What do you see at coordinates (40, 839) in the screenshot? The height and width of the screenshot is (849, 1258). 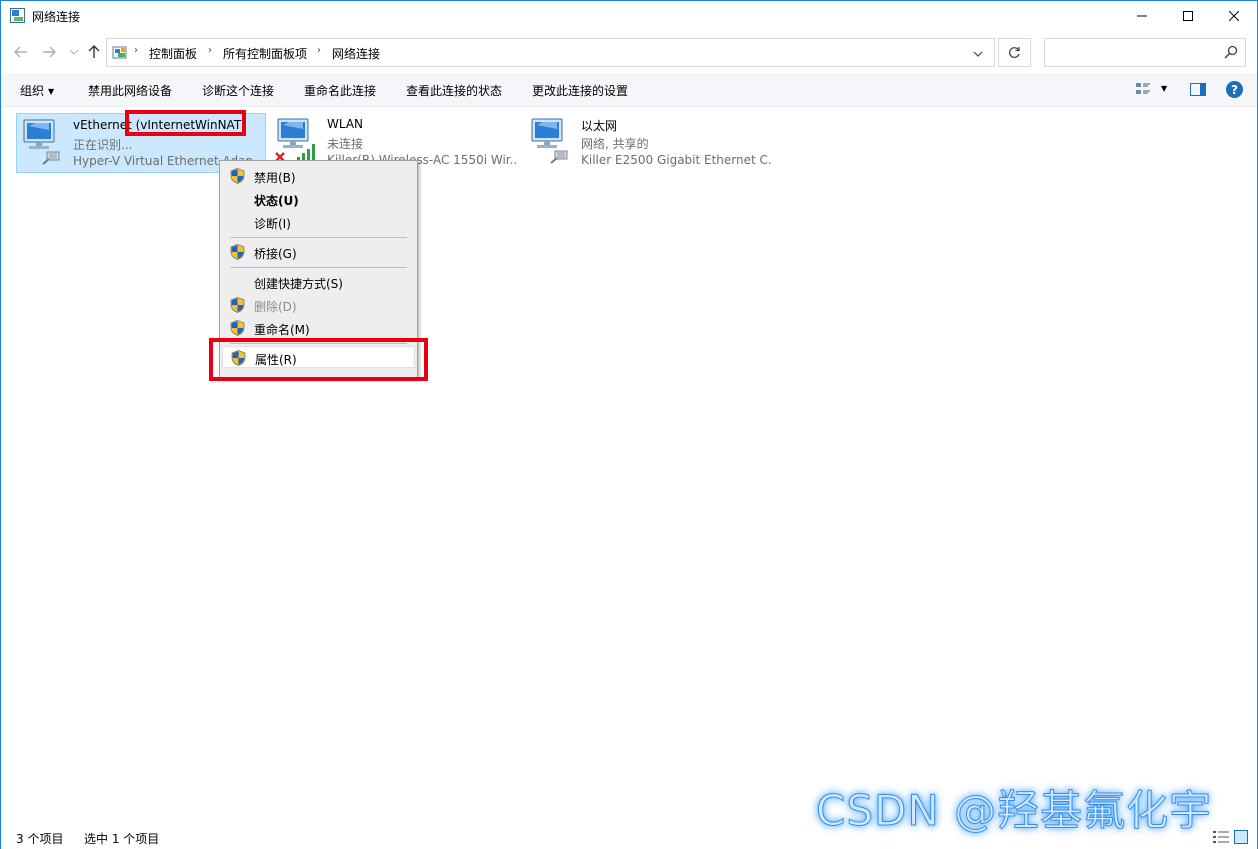 I see `item-count: 3 个项目` at bounding box center [40, 839].